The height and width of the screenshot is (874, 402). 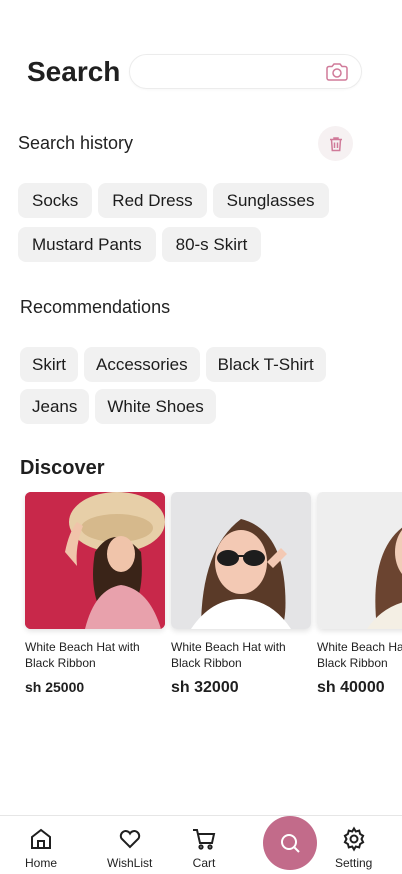 I want to click on page-title: Search, so click(x=74, y=71).